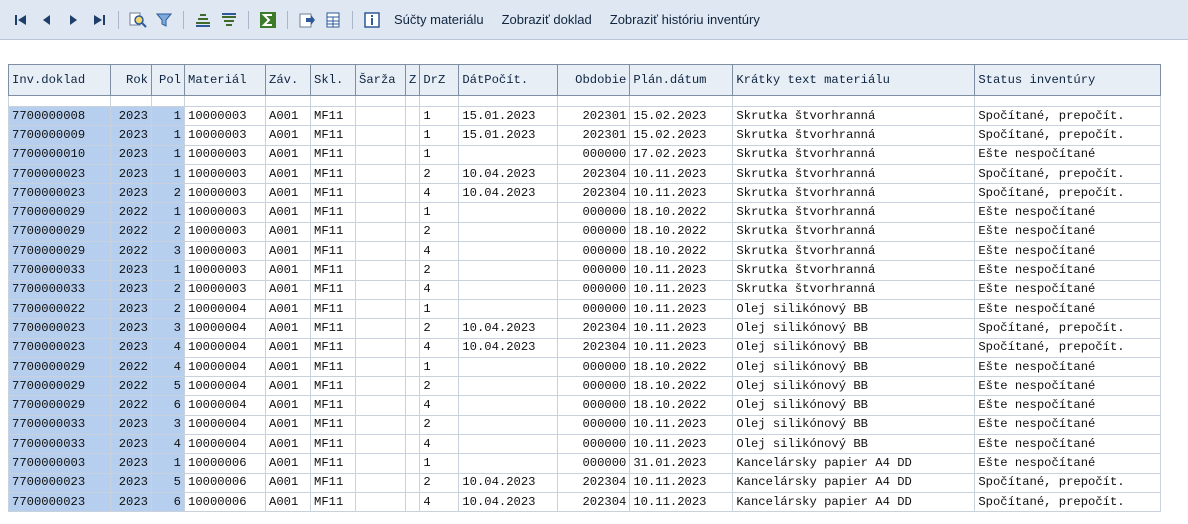 The width and height of the screenshot is (1188, 524). What do you see at coordinates (168, 80) in the screenshot?
I see `header-col-item: Pol` at bounding box center [168, 80].